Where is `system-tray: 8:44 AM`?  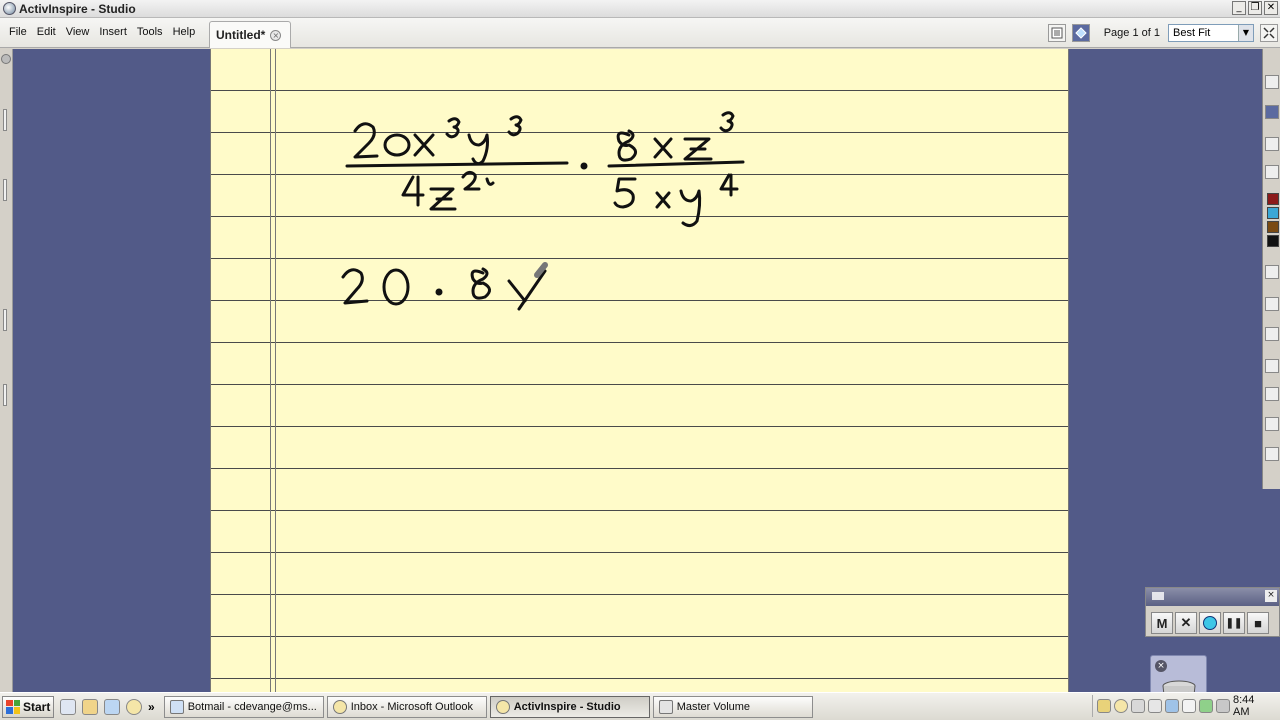 system-tray: 8:44 AM is located at coordinates (1186, 706).